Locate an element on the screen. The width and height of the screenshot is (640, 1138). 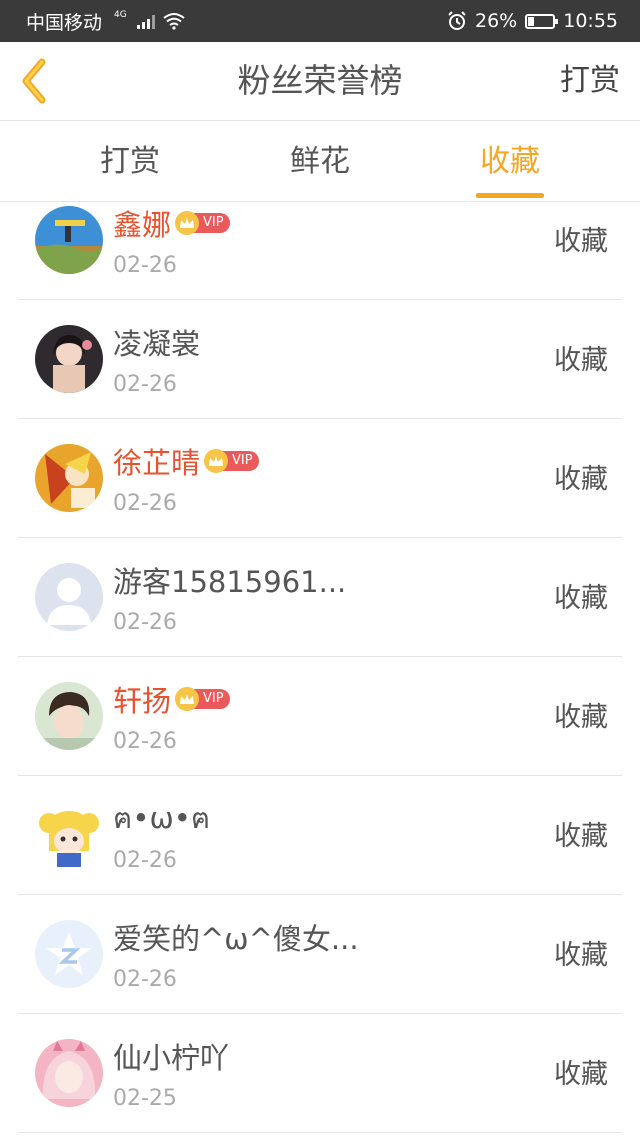
name-line: 轩扬 VIP is located at coordinates (171, 699).